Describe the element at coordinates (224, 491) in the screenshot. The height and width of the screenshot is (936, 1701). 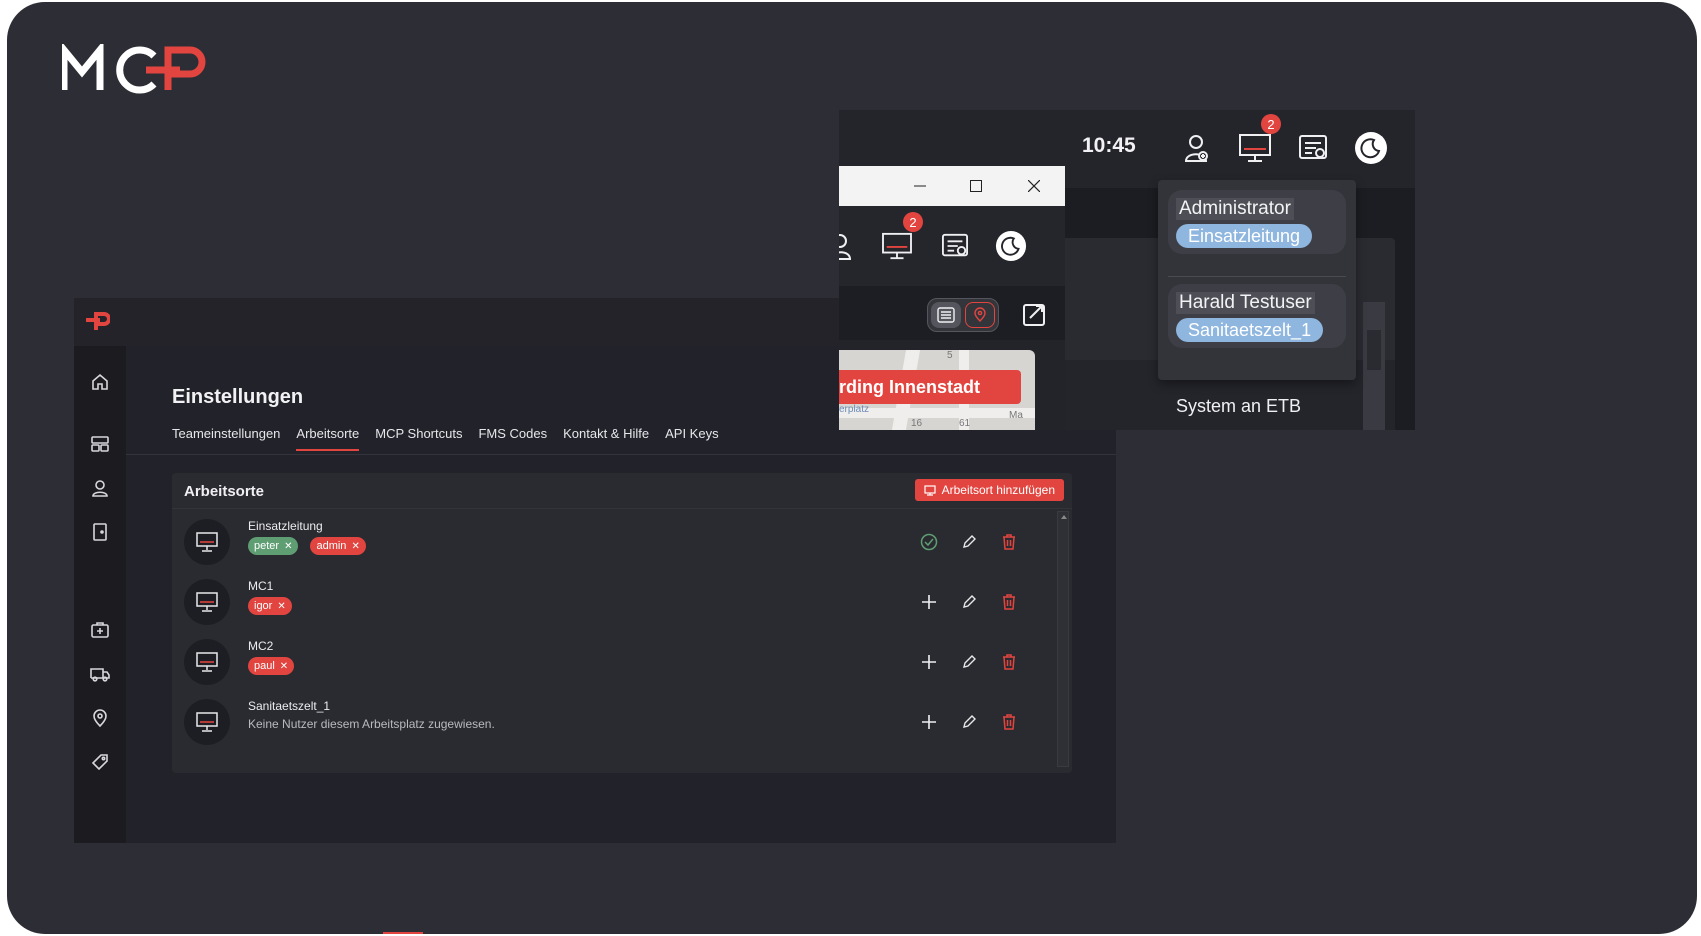
I see `card-title: Arbeitsorte` at that location.